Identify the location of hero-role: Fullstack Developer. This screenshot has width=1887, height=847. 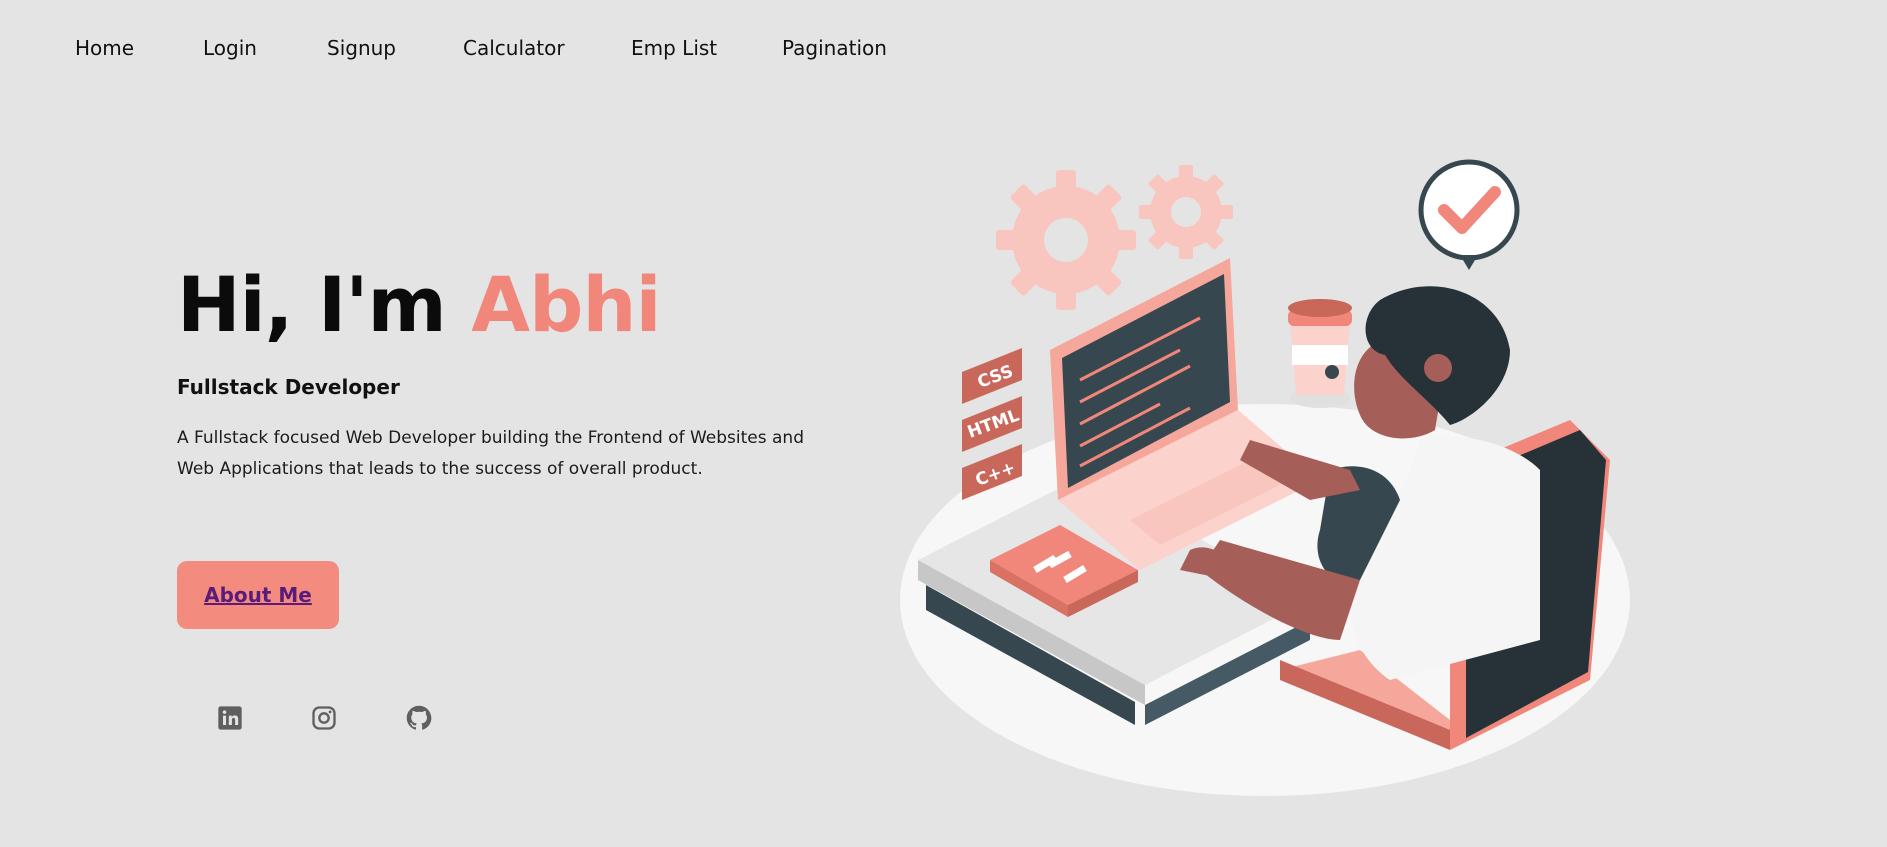
(288, 387).